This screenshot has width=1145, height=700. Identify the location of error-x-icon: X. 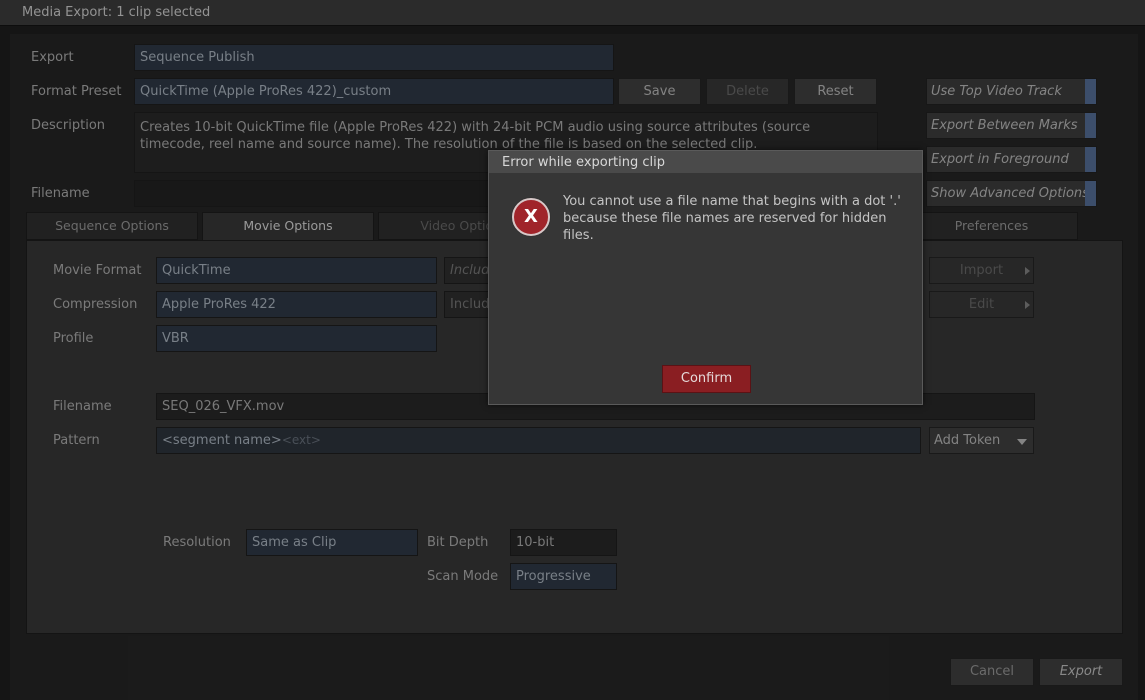
(531, 217).